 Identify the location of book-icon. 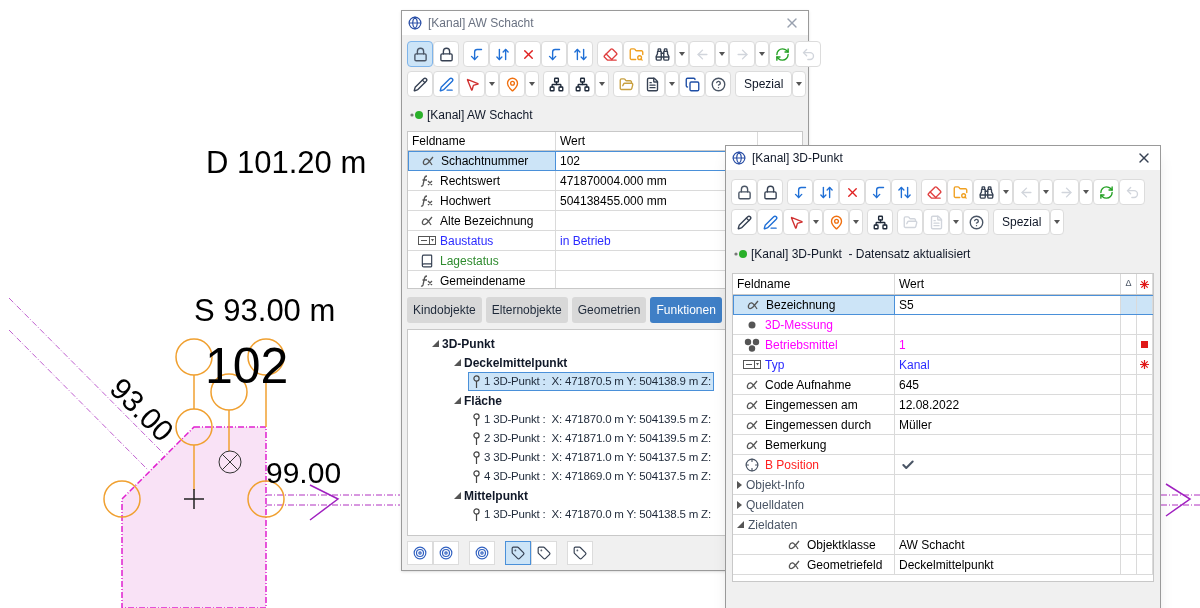
(427, 260).